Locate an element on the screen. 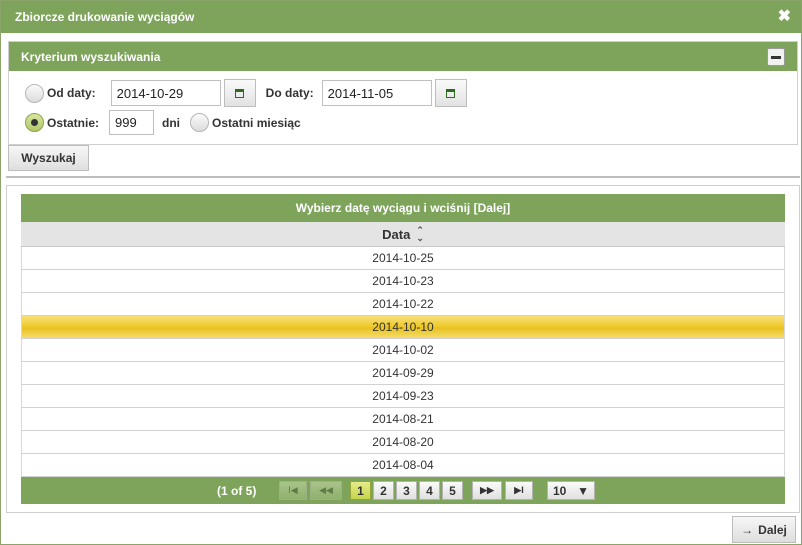  next-button-label: Dalej is located at coordinates (772, 529).